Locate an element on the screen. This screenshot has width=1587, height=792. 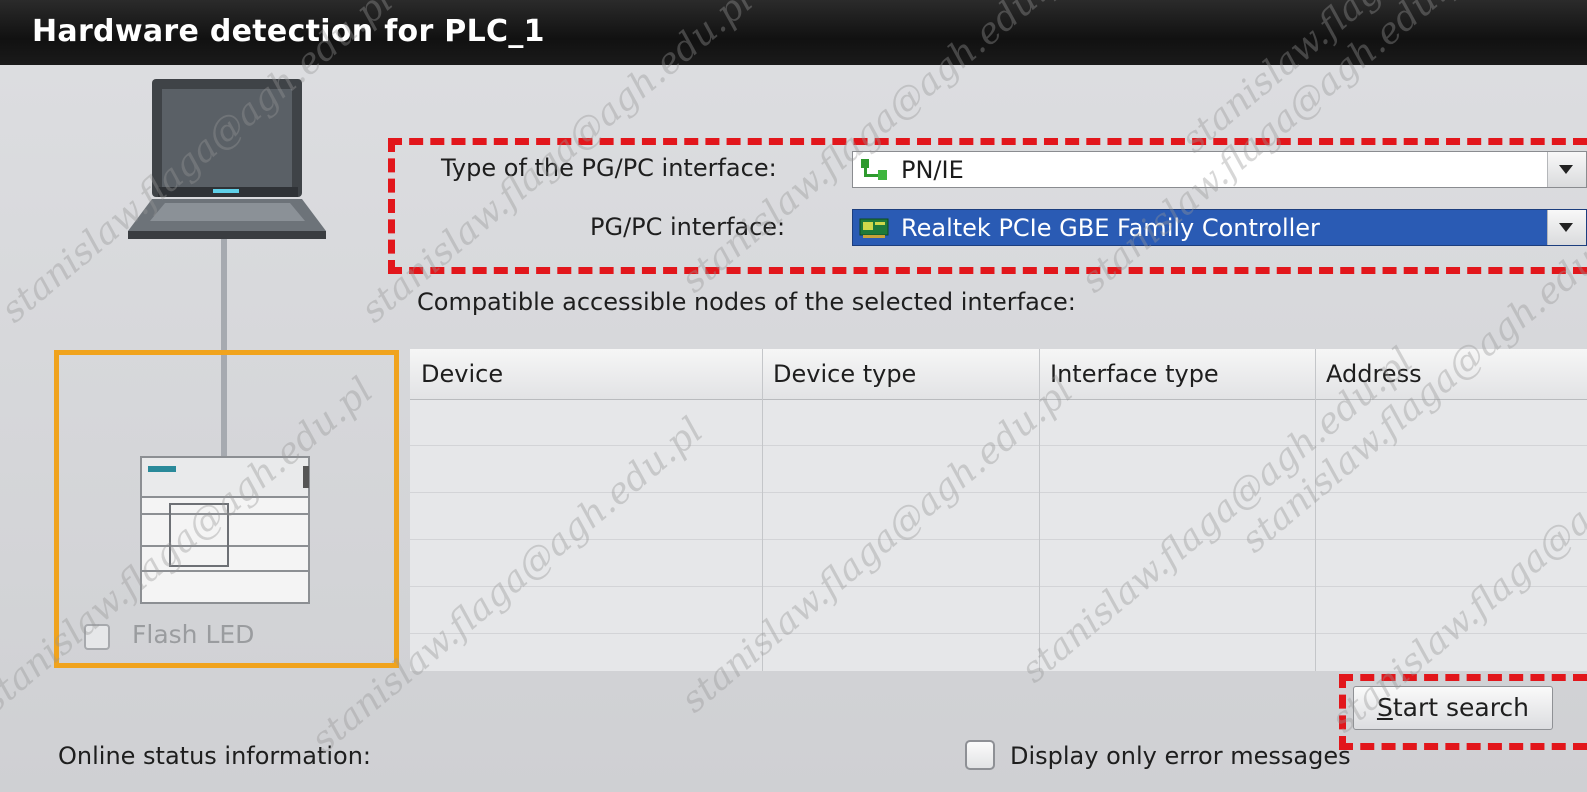
ethernet-network-icon is located at coordinates (874, 170).